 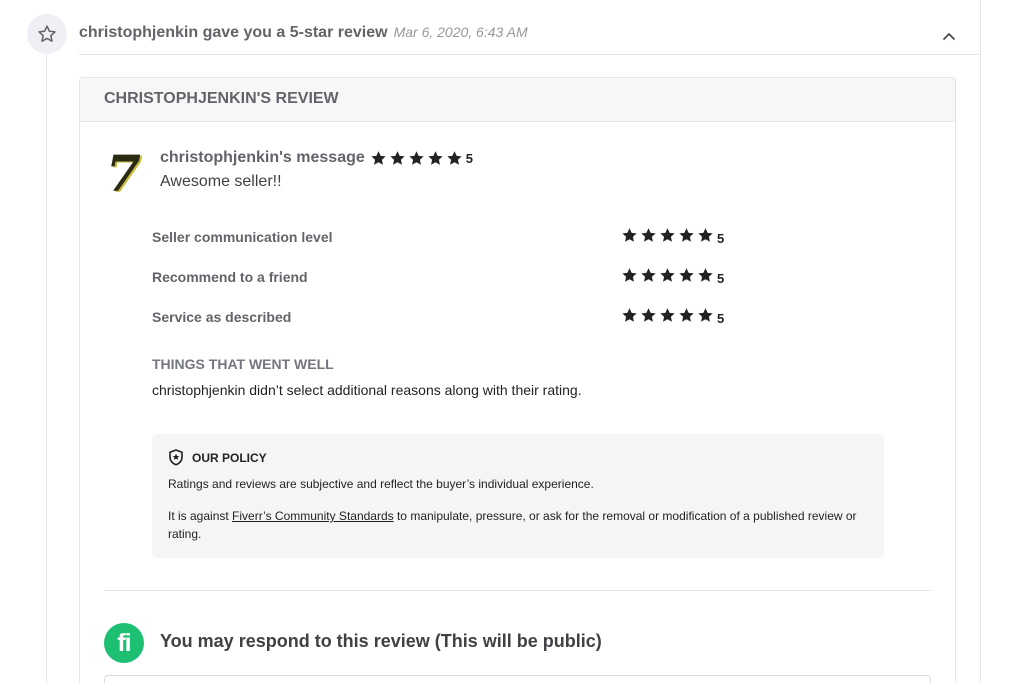 I want to click on shield-star-icon, so click(x=176, y=457).